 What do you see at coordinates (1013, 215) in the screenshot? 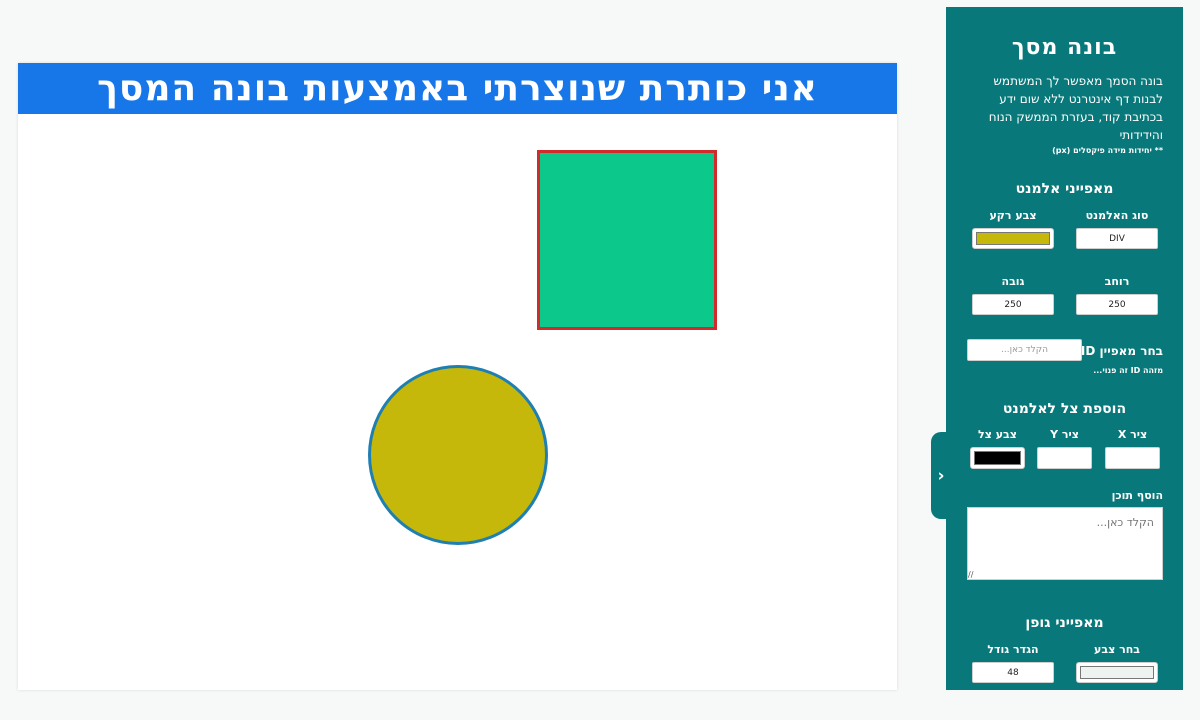
I see `bg-color-label: צבע רקע` at bounding box center [1013, 215].